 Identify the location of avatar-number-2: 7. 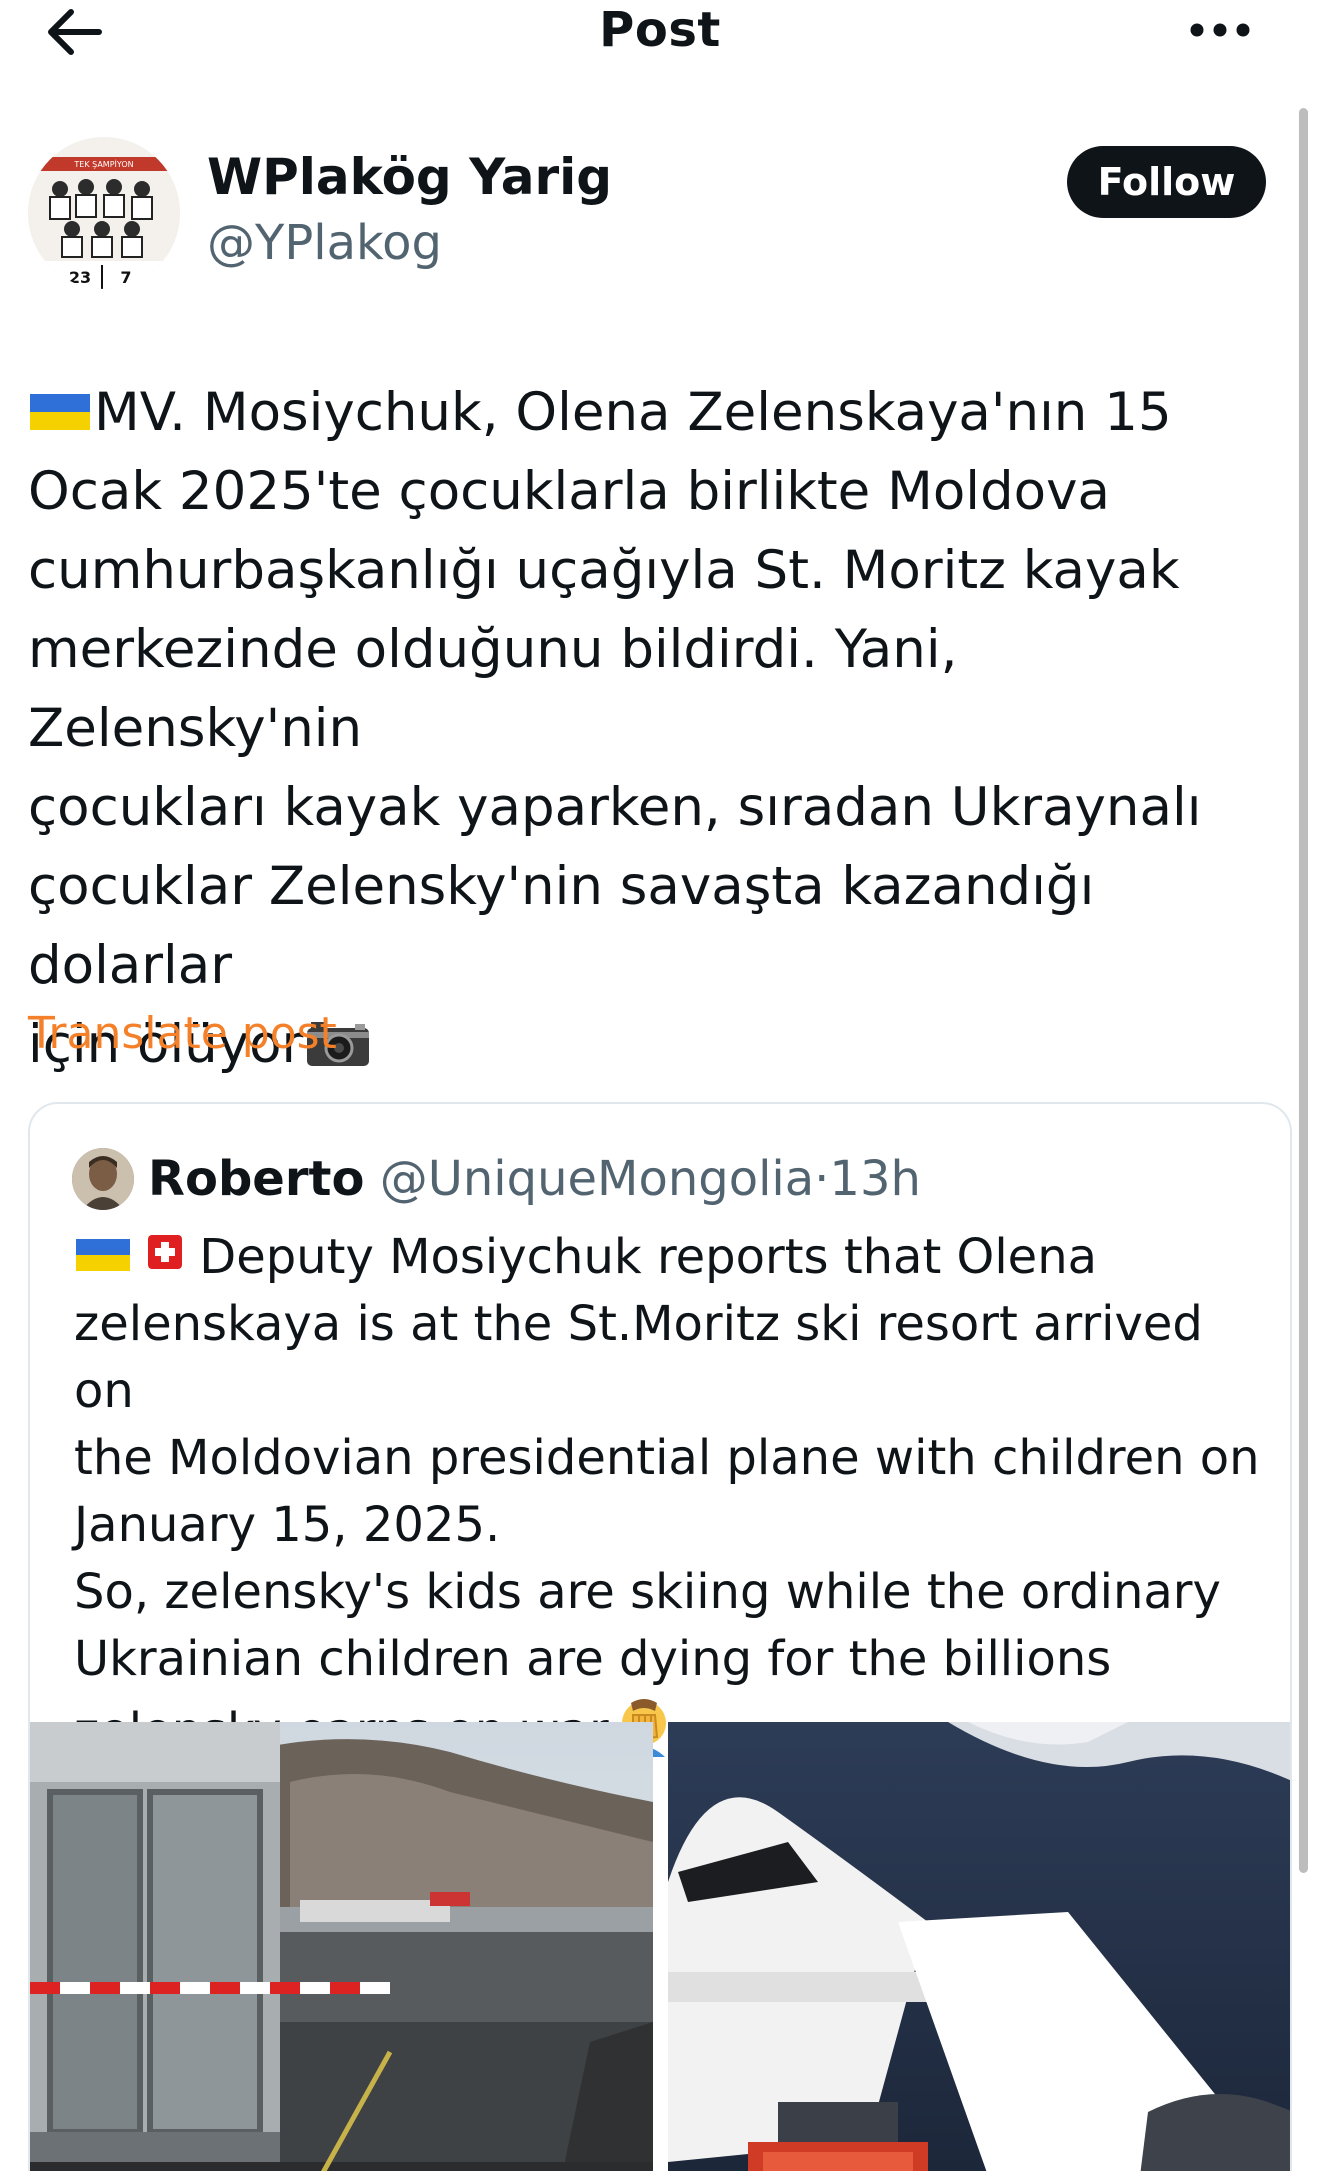
(125, 277).